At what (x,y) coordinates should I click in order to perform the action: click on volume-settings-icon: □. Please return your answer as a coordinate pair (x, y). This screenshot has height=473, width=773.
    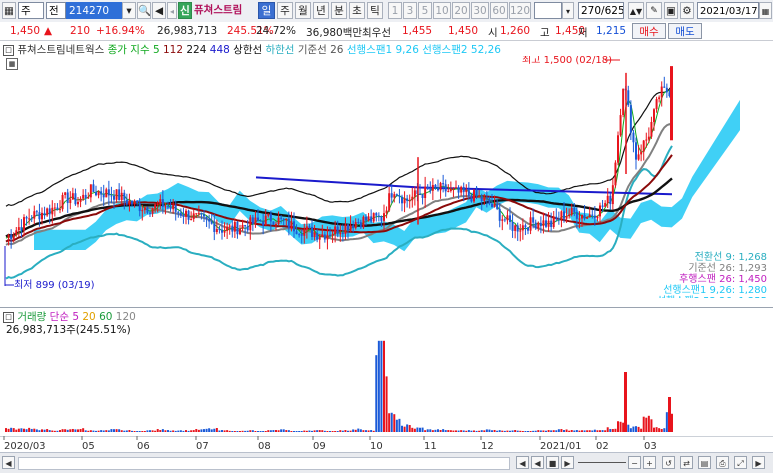
    Looking at the image, I should click on (8, 317).